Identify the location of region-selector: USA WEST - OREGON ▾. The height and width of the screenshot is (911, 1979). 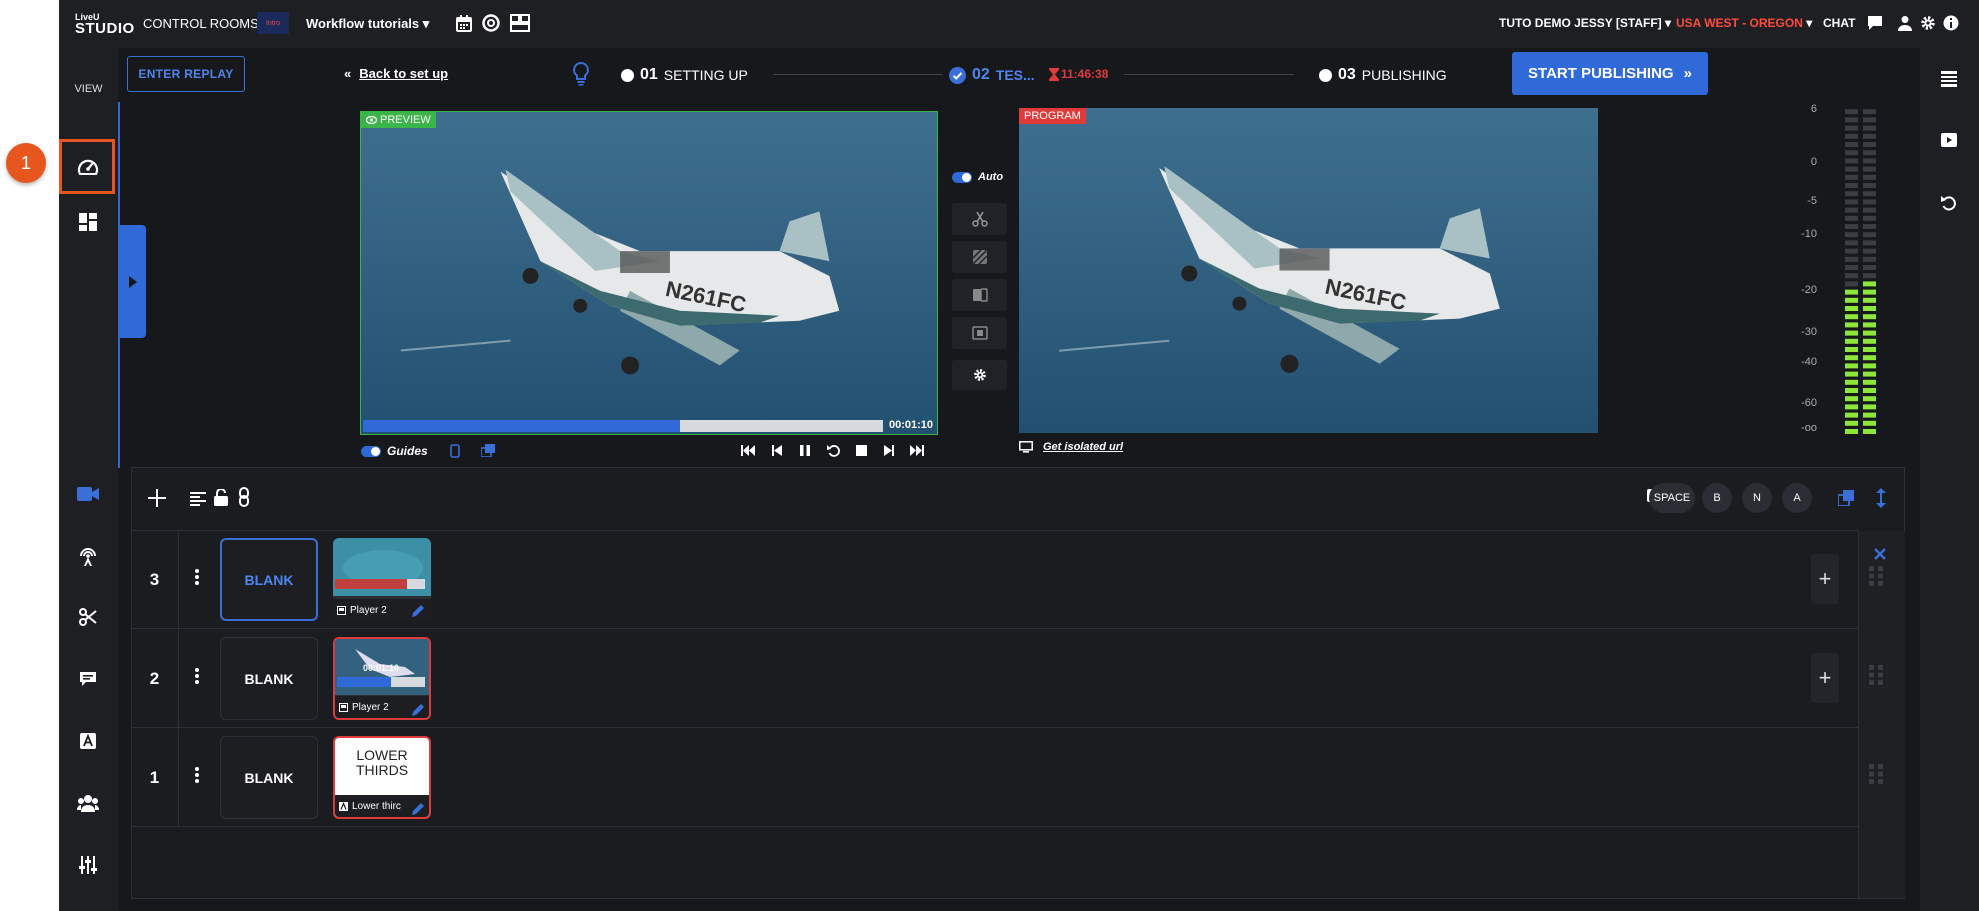
(1744, 23).